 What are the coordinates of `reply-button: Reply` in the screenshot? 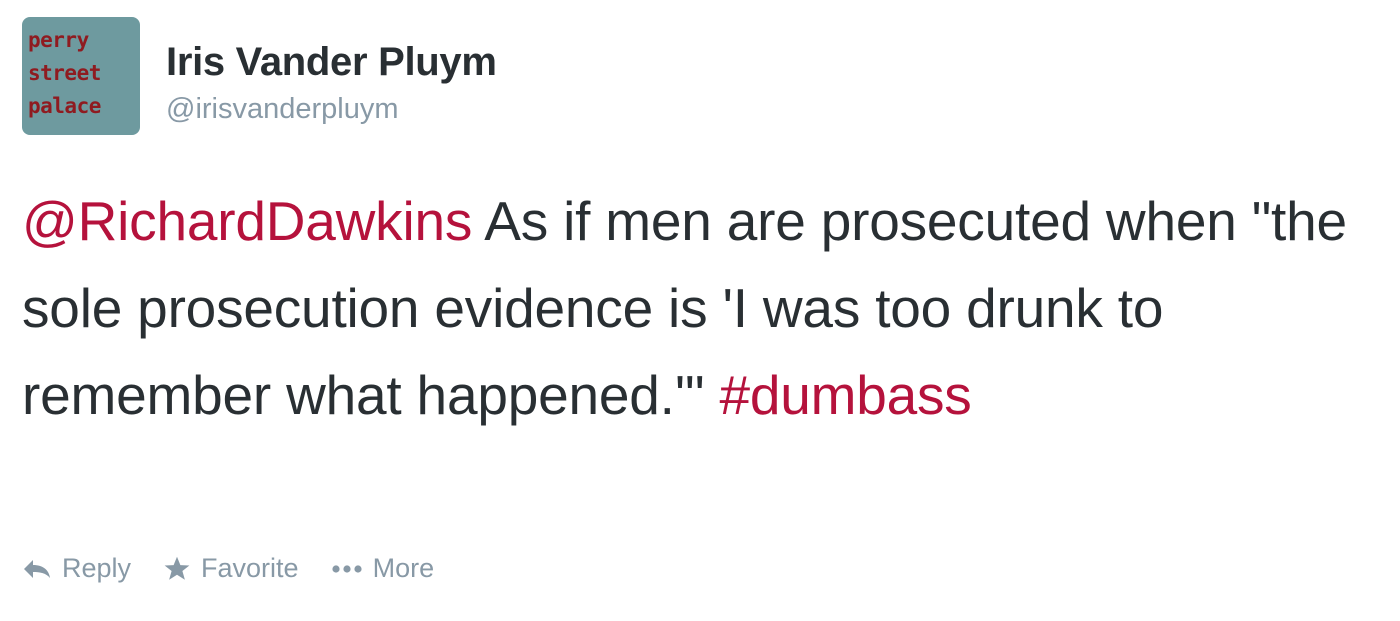 It's located at (76, 568).